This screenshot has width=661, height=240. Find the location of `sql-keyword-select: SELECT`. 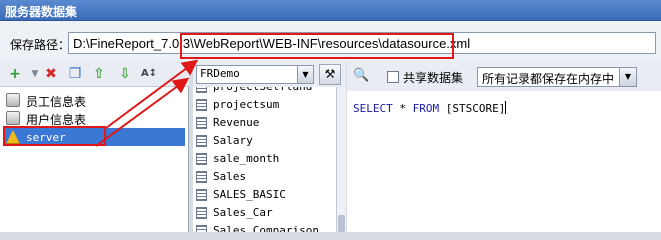

sql-keyword-select: SELECT is located at coordinates (373, 108).